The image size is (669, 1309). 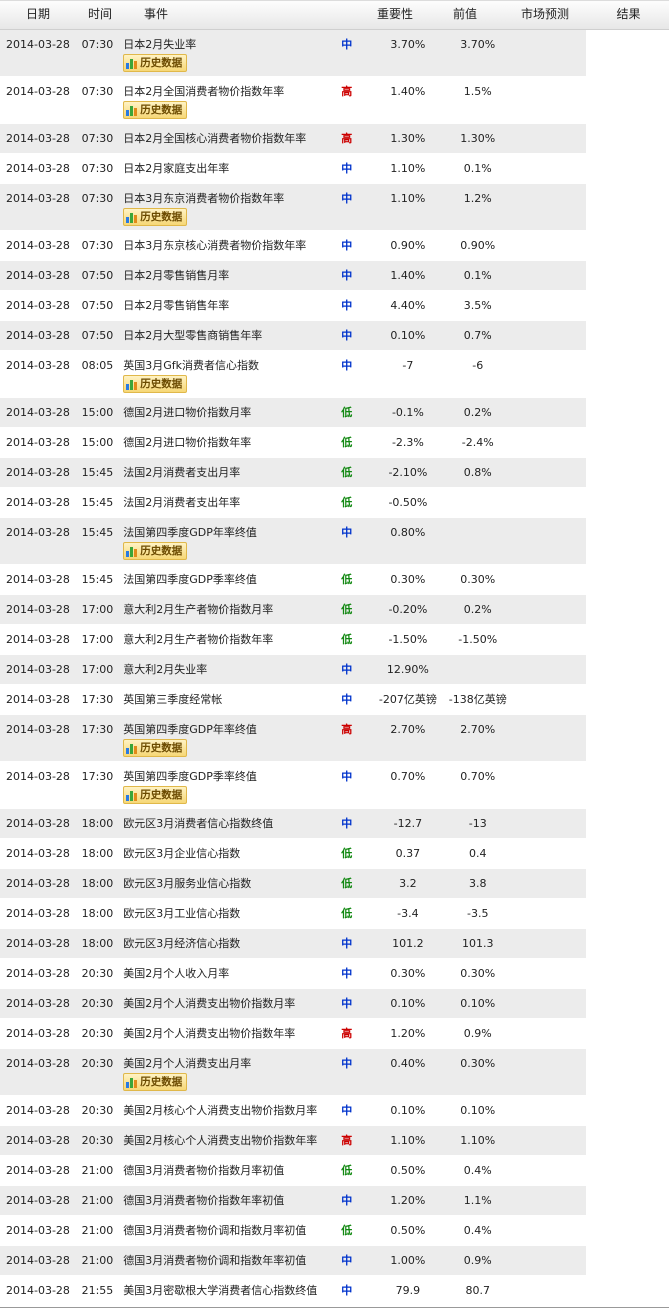 I want to click on row-previous: 0.90%, so click(x=408, y=245).